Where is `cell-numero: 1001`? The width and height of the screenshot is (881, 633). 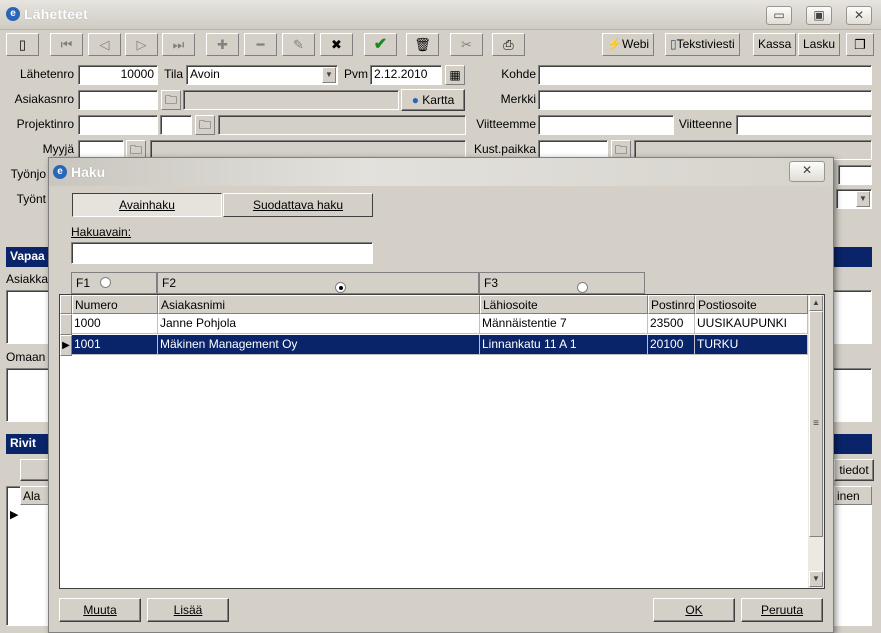 cell-numero: 1001 is located at coordinates (115, 345).